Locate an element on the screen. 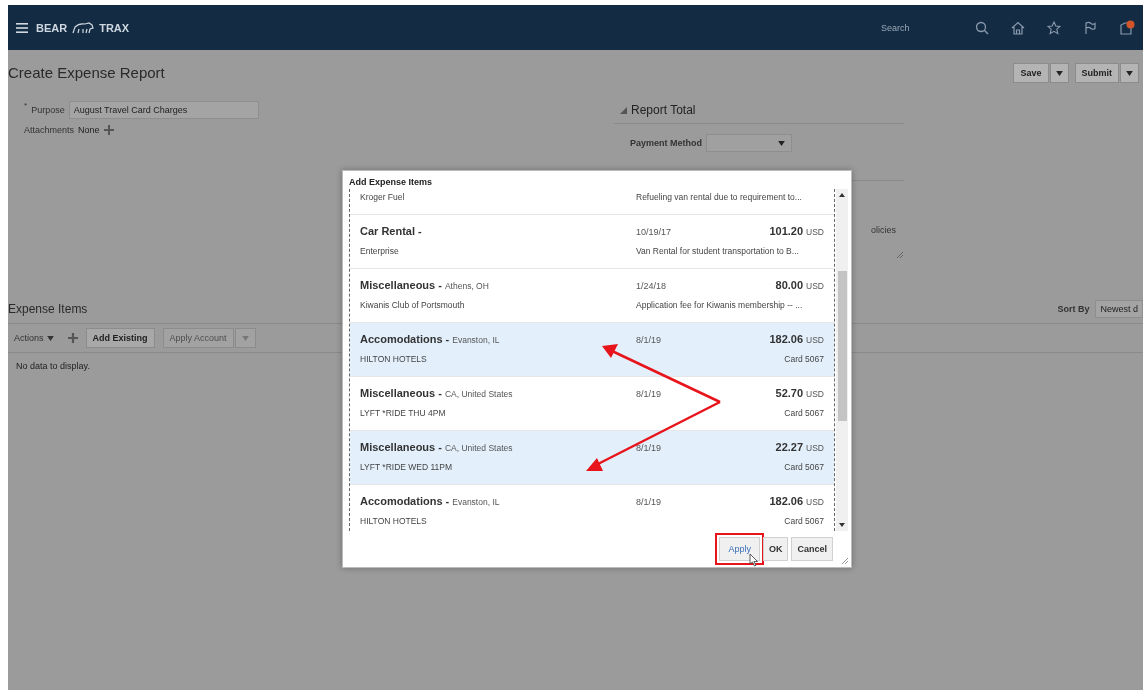 Image resolution: width=1143 pixels, height=690 pixels. expense-item: Miscellaneous - CA, United States LYFT *RIDE WED 11PM 8/1/19 22.27 USD Card 5067 is located at coordinates (592, 458).